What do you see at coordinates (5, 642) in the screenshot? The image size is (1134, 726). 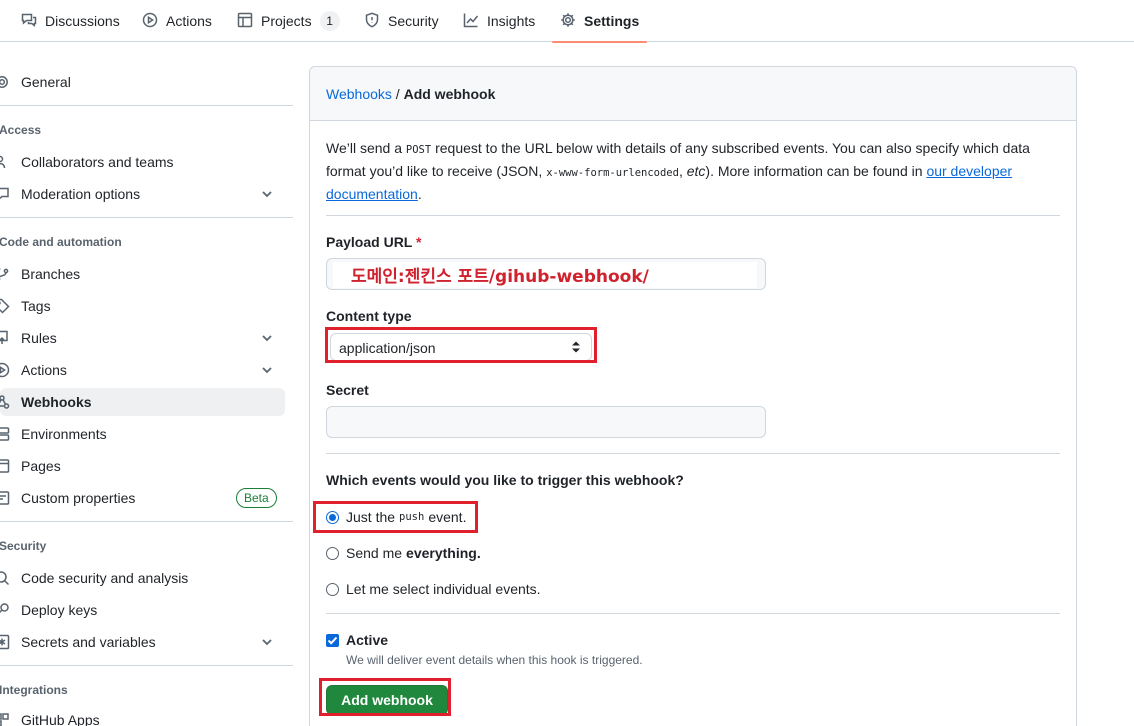 I see `key-asterisk-icon` at bounding box center [5, 642].